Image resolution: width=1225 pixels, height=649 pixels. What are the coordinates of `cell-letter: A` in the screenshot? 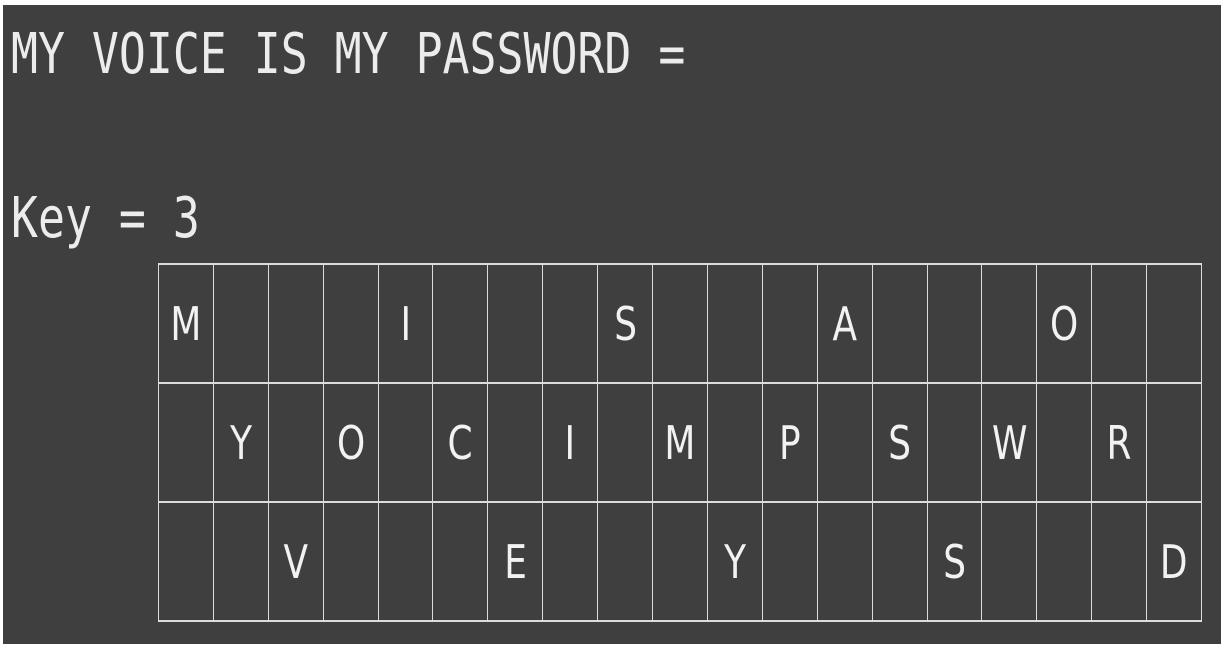 It's located at (844, 323).